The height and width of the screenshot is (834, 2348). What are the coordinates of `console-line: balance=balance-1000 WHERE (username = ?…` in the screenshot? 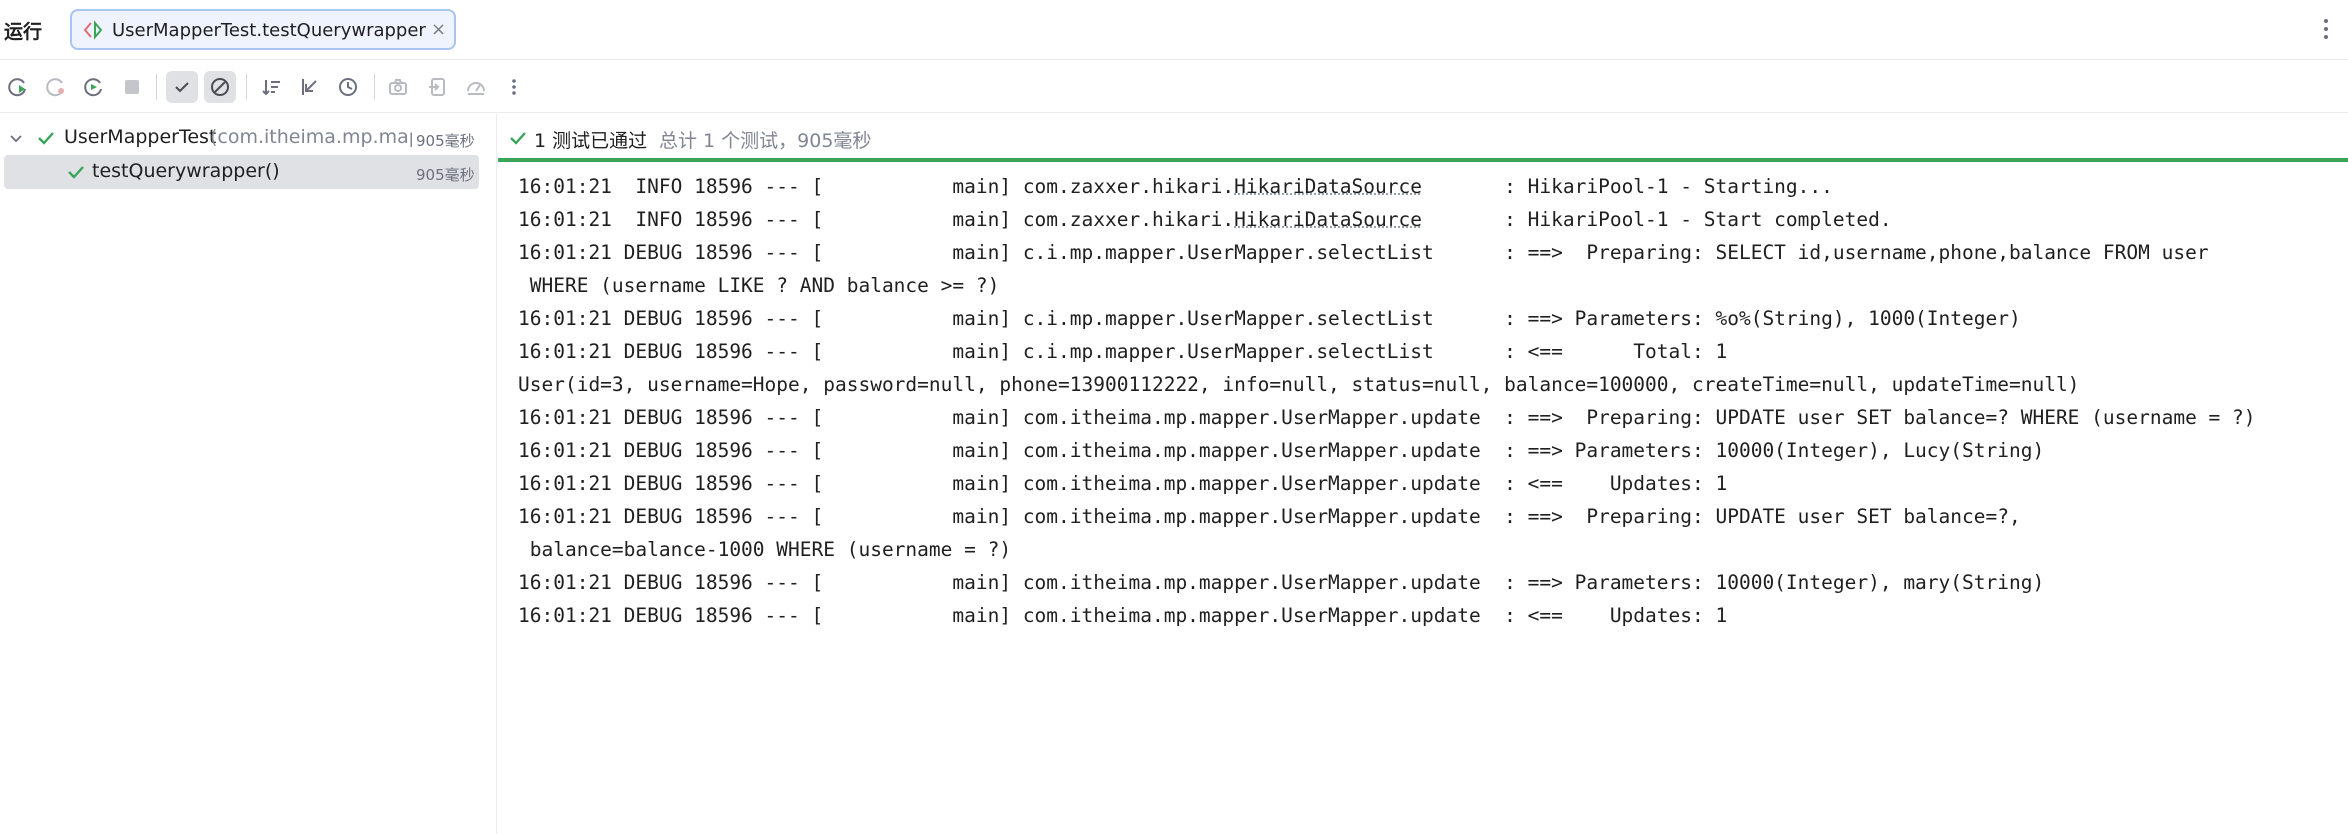 It's located at (1428, 549).